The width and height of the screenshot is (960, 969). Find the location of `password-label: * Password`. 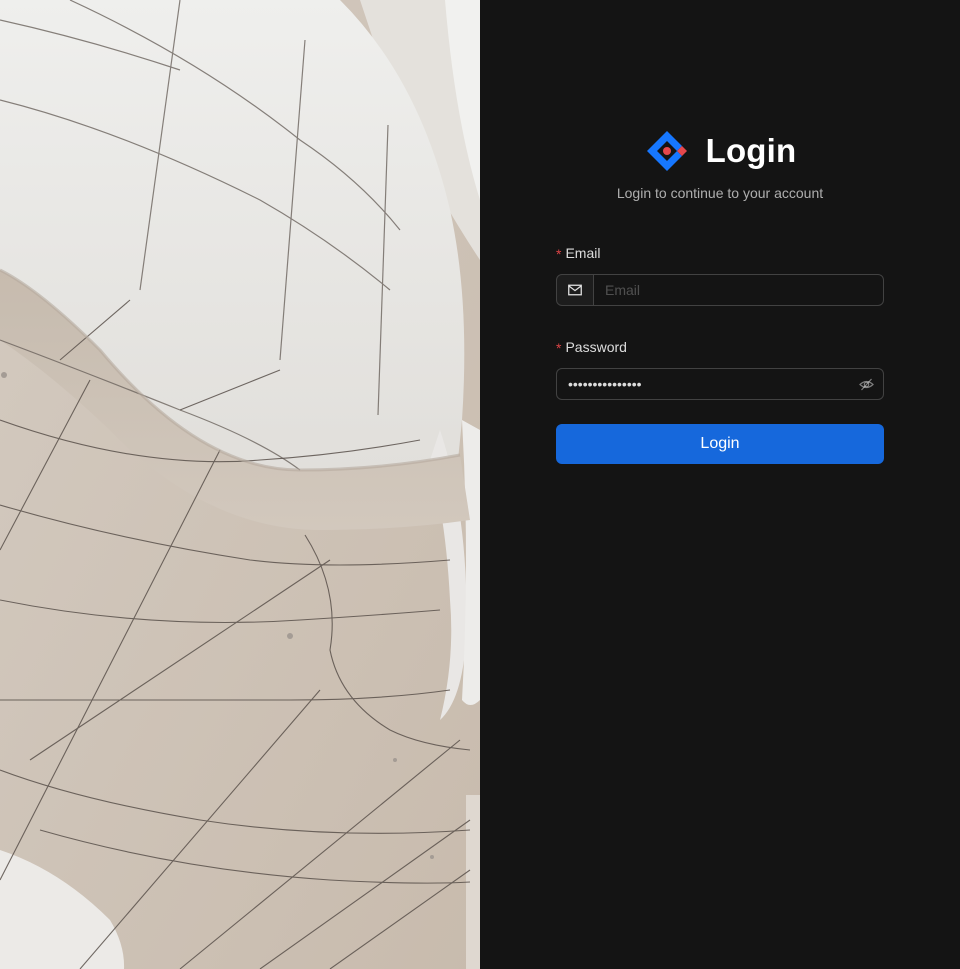

password-label: * Password is located at coordinates (720, 347).